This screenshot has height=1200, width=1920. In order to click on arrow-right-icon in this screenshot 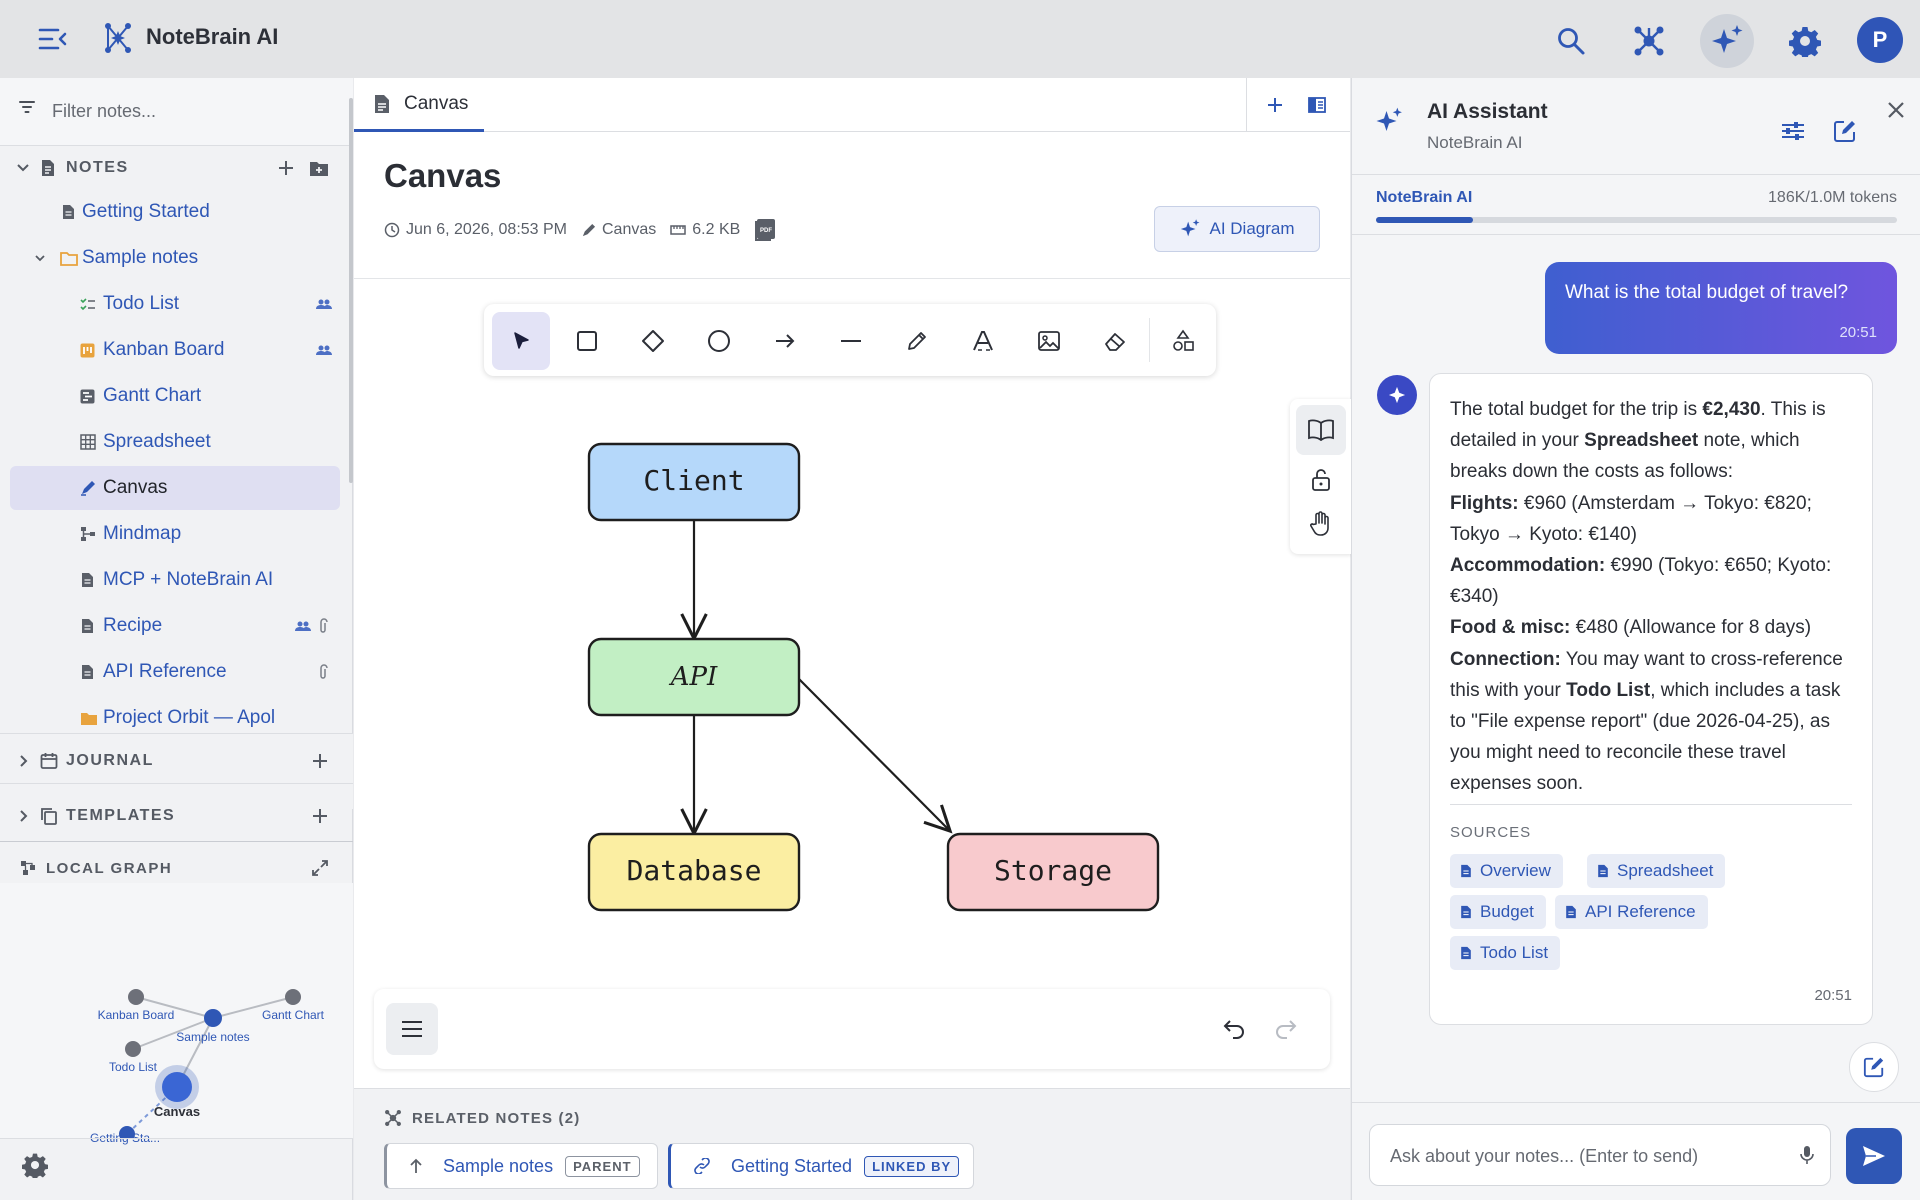, I will do `click(785, 341)`.